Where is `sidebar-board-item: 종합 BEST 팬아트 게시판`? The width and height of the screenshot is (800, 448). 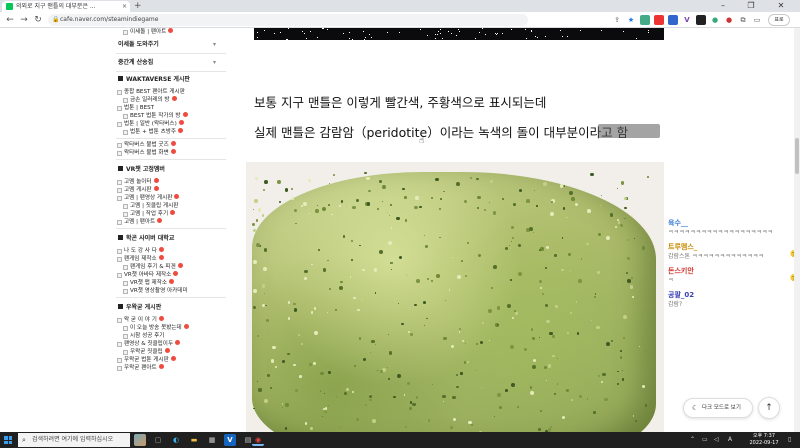 sidebar-board-item: 종합 BEST 팬아트 게시판 is located at coordinates (171, 92).